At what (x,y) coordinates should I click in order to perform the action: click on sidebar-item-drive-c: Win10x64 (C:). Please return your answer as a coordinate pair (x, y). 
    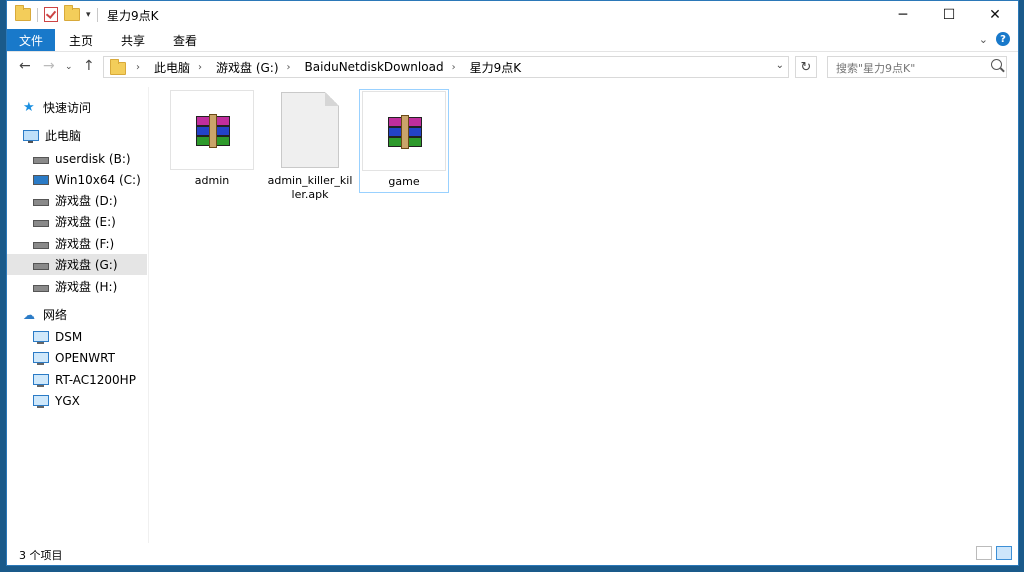
    Looking at the image, I should click on (77, 179).